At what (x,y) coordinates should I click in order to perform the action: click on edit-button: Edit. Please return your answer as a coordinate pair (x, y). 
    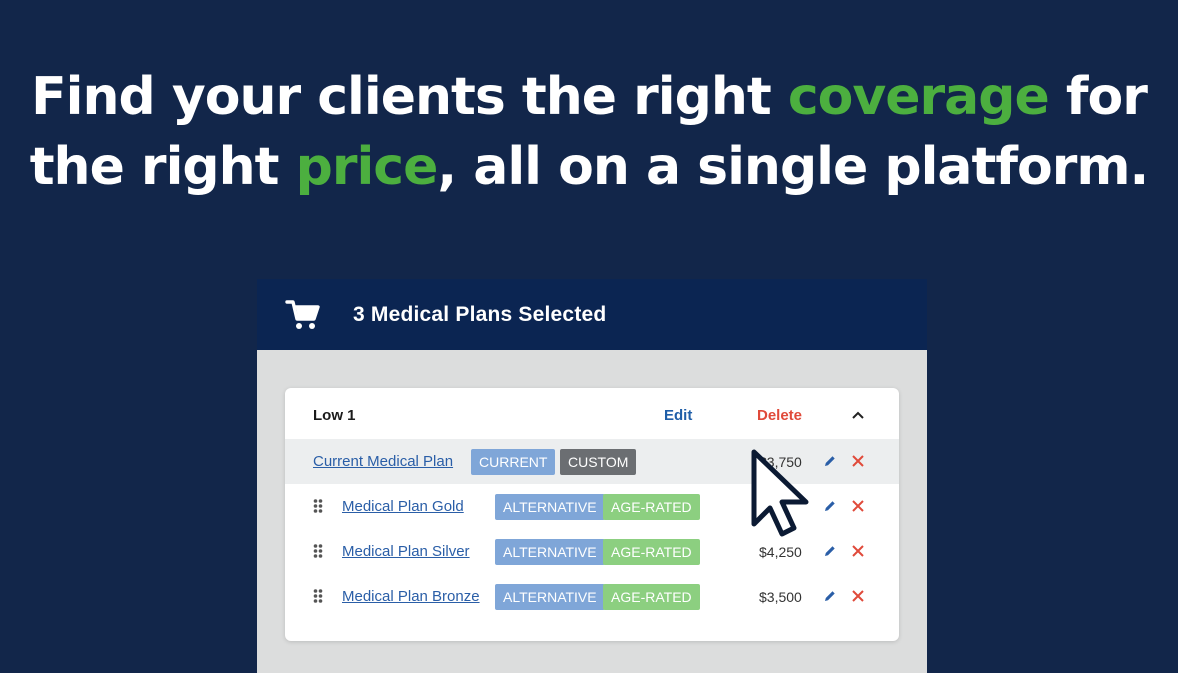
    Looking at the image, I should click on (678, 415).